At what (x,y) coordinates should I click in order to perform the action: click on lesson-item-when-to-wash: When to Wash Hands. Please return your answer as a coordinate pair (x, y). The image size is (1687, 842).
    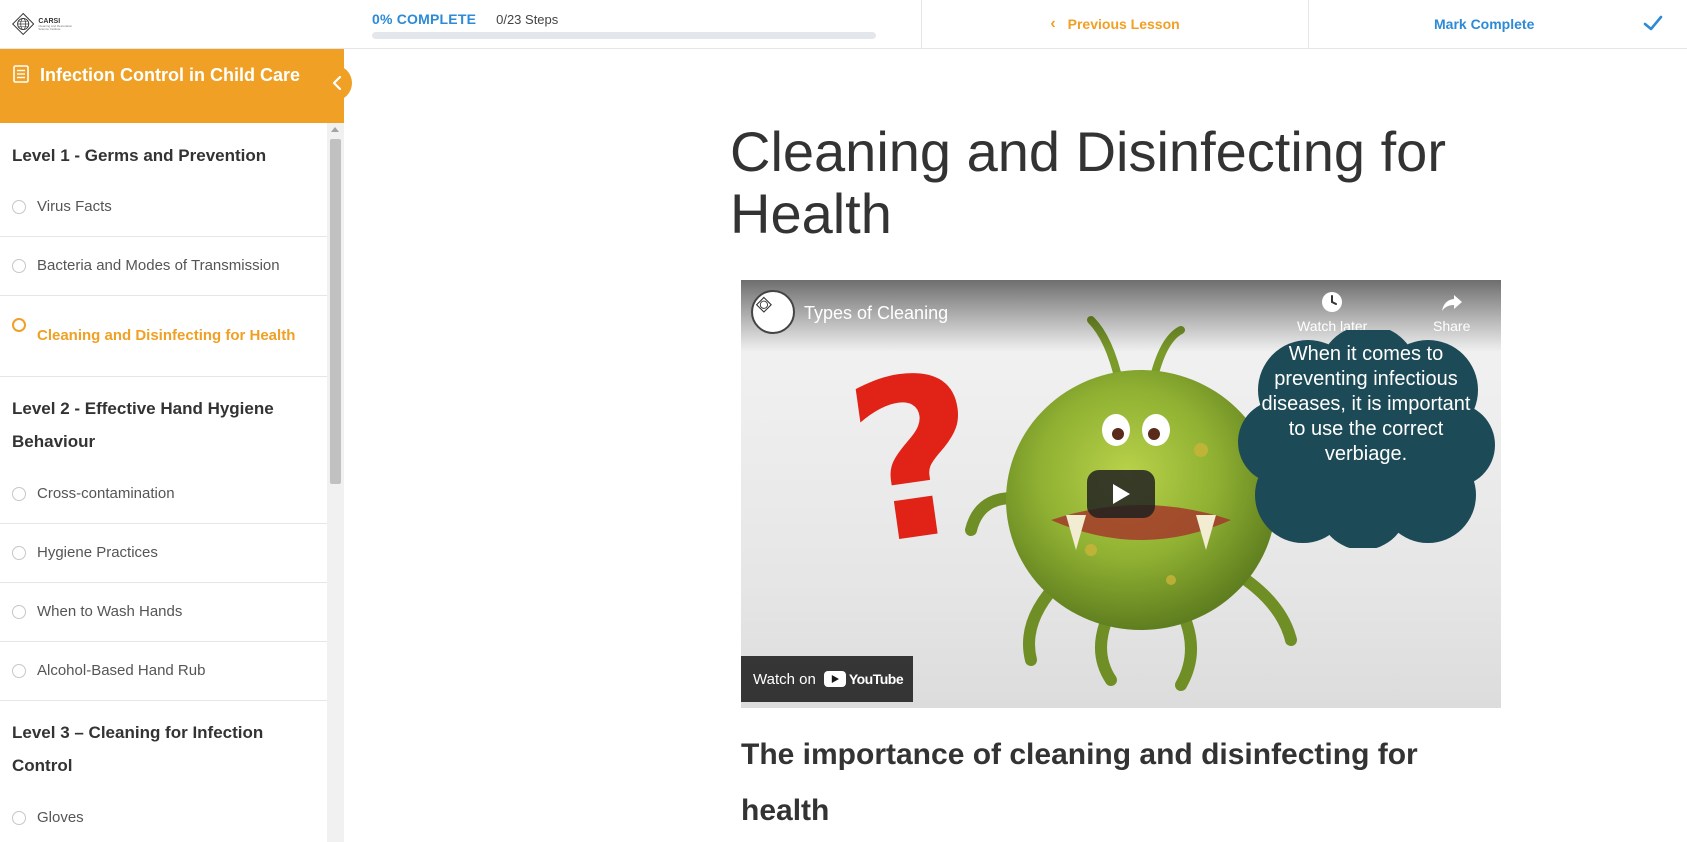
    Looking at the image, I should click on (163, 612).